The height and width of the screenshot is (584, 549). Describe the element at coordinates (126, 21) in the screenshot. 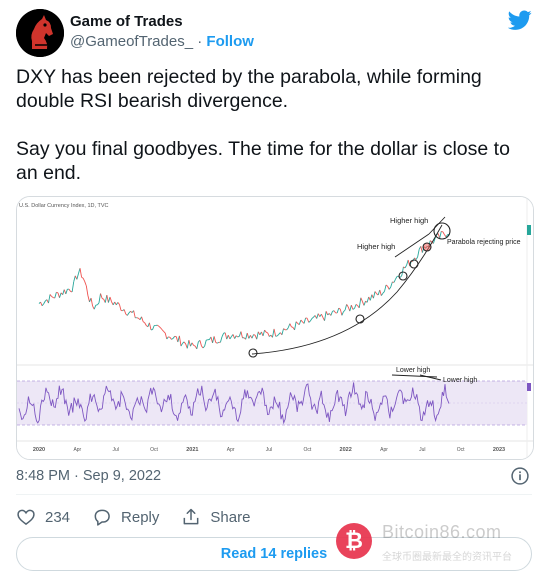

I see `author-name: Game of Trades` at that location.